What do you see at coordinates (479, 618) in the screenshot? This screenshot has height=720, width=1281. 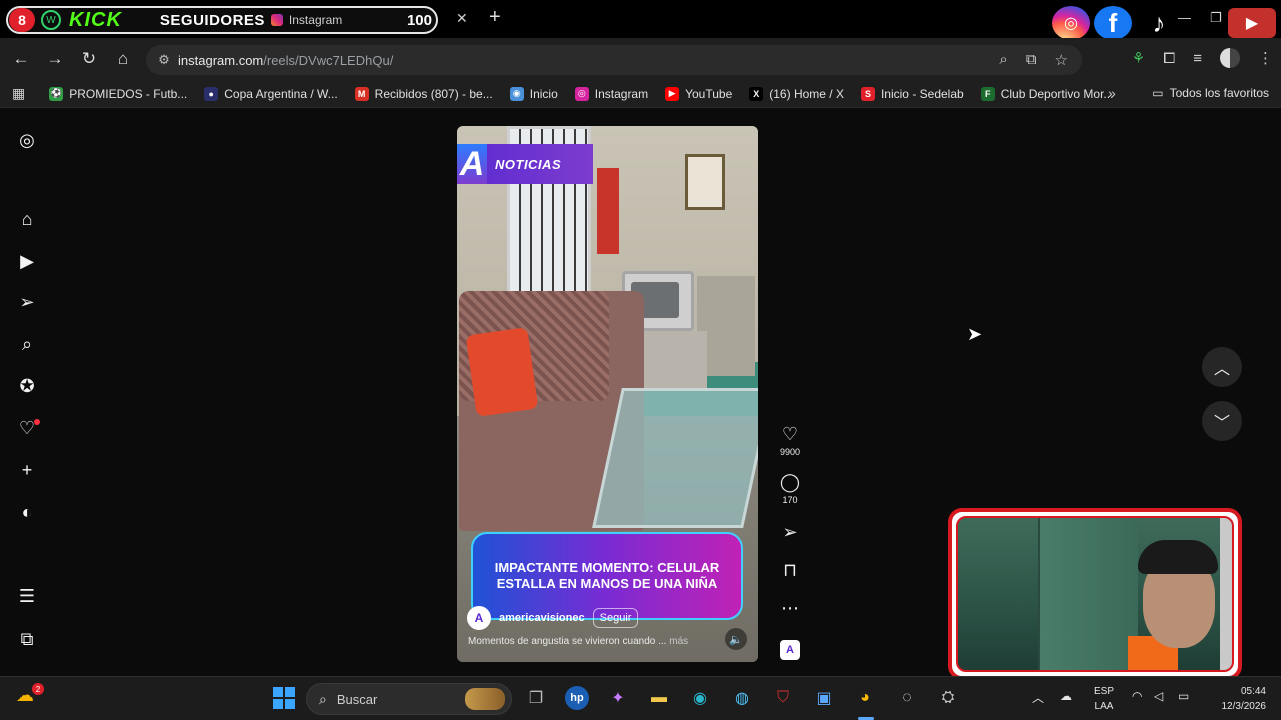 I see `author-avatar: A` at bounding box center [479, 618].